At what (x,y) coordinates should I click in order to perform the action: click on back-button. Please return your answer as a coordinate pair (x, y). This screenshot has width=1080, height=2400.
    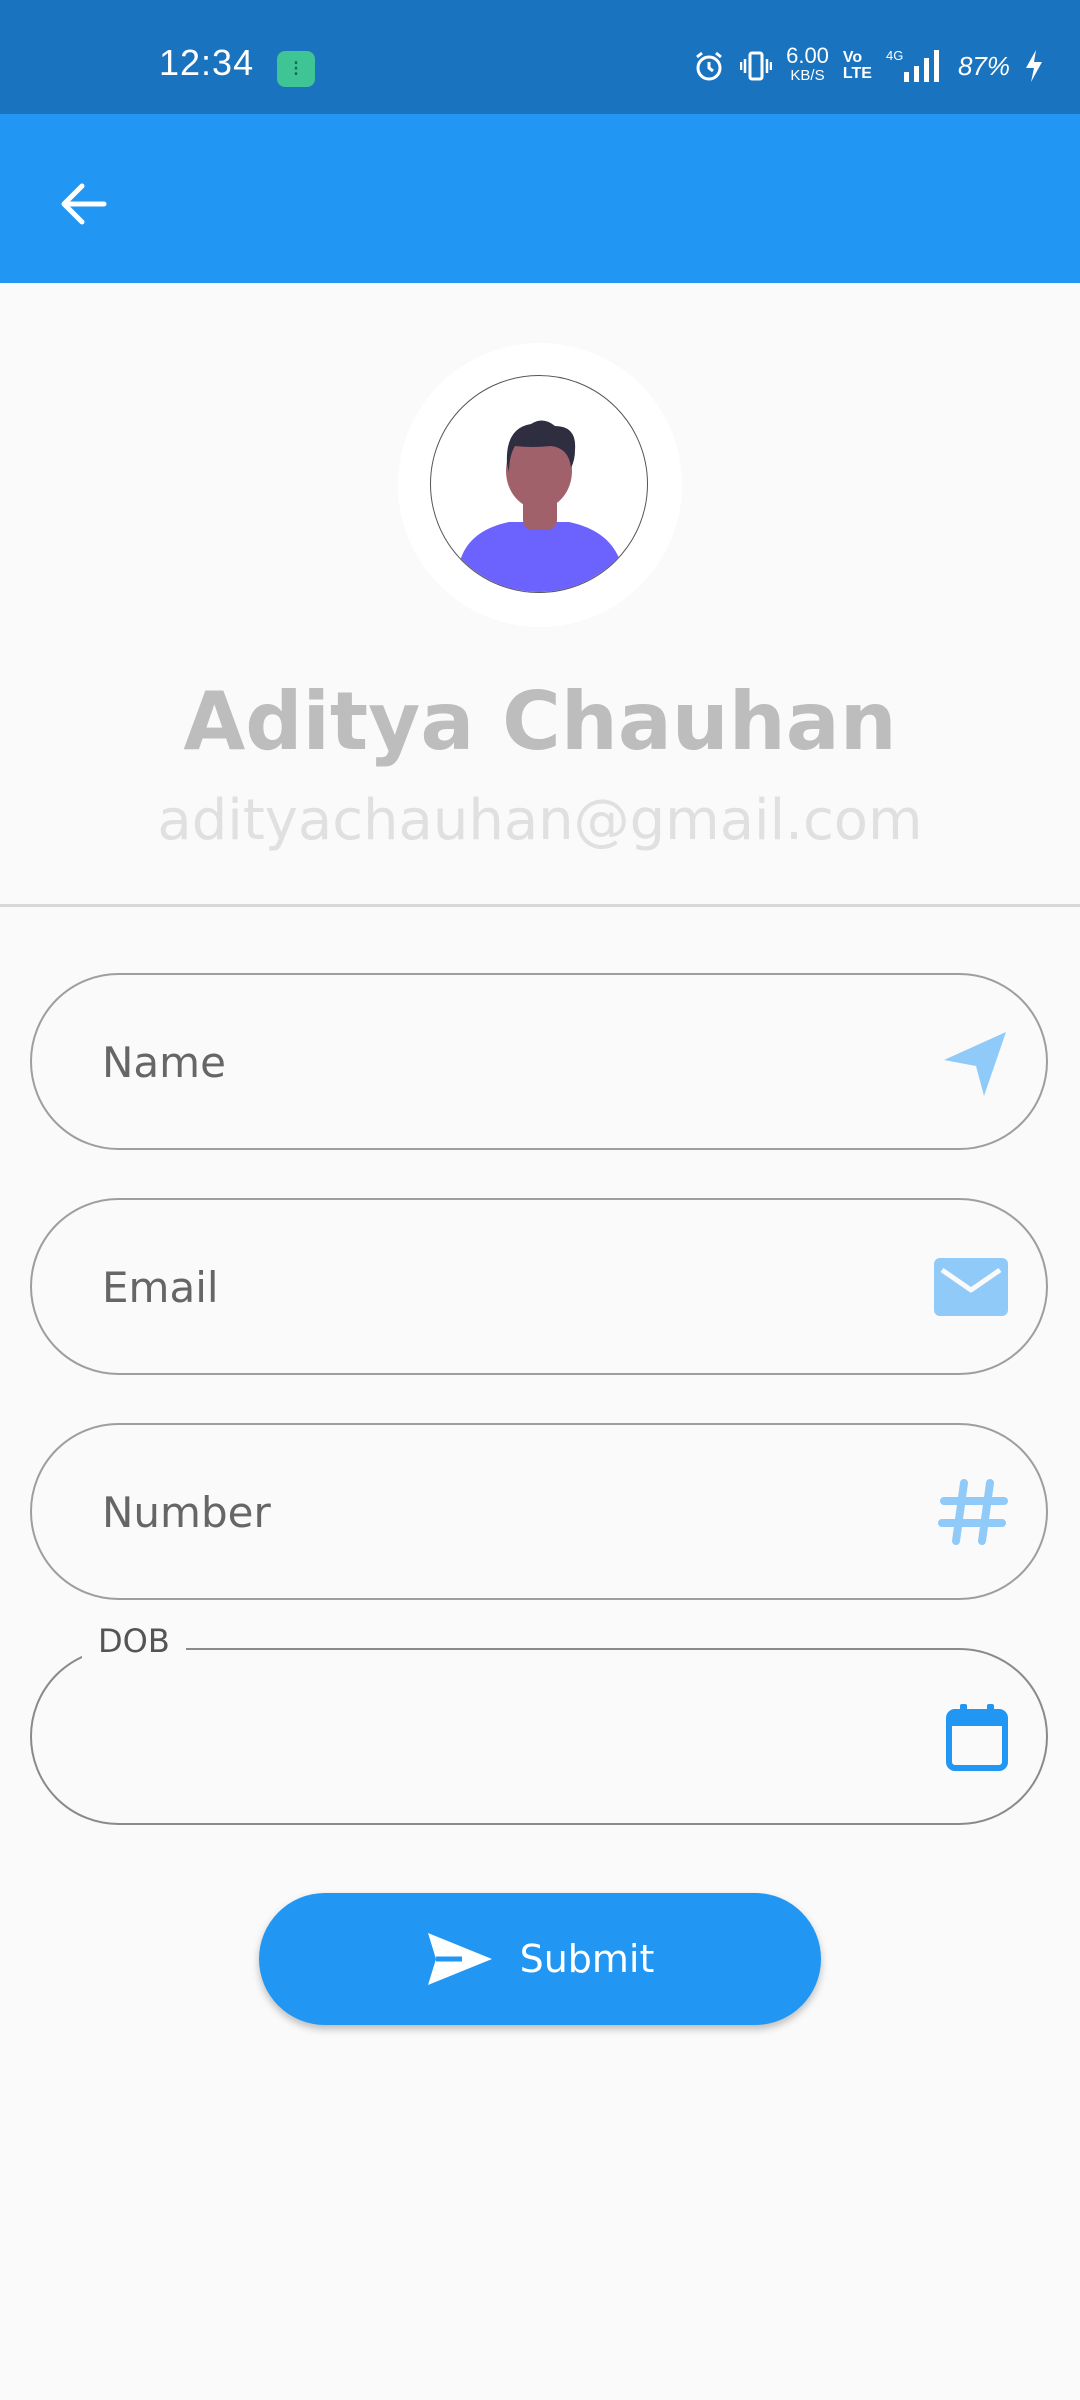
    Looking at the image, I should click on (84, 204).